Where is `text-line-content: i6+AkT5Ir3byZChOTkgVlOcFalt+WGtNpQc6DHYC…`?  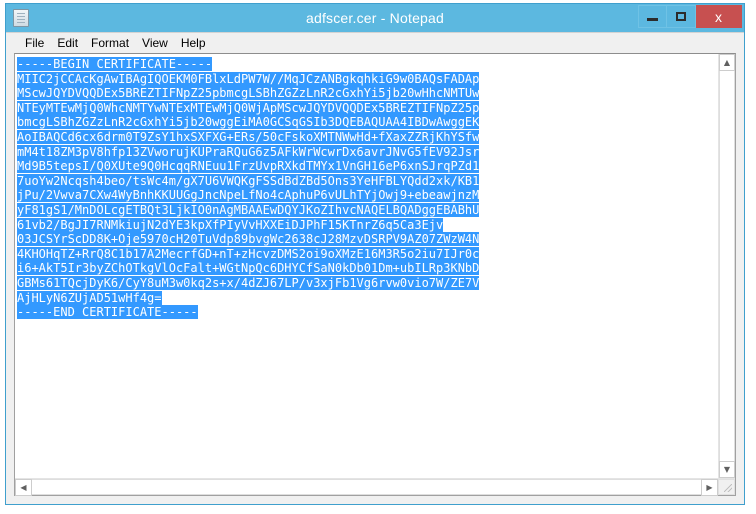 text-line-content: i6+AkT5Ir3byZChOTkgVlOcFalt+WGtNpQc6DHYC… is located at coordinates (248, 268).